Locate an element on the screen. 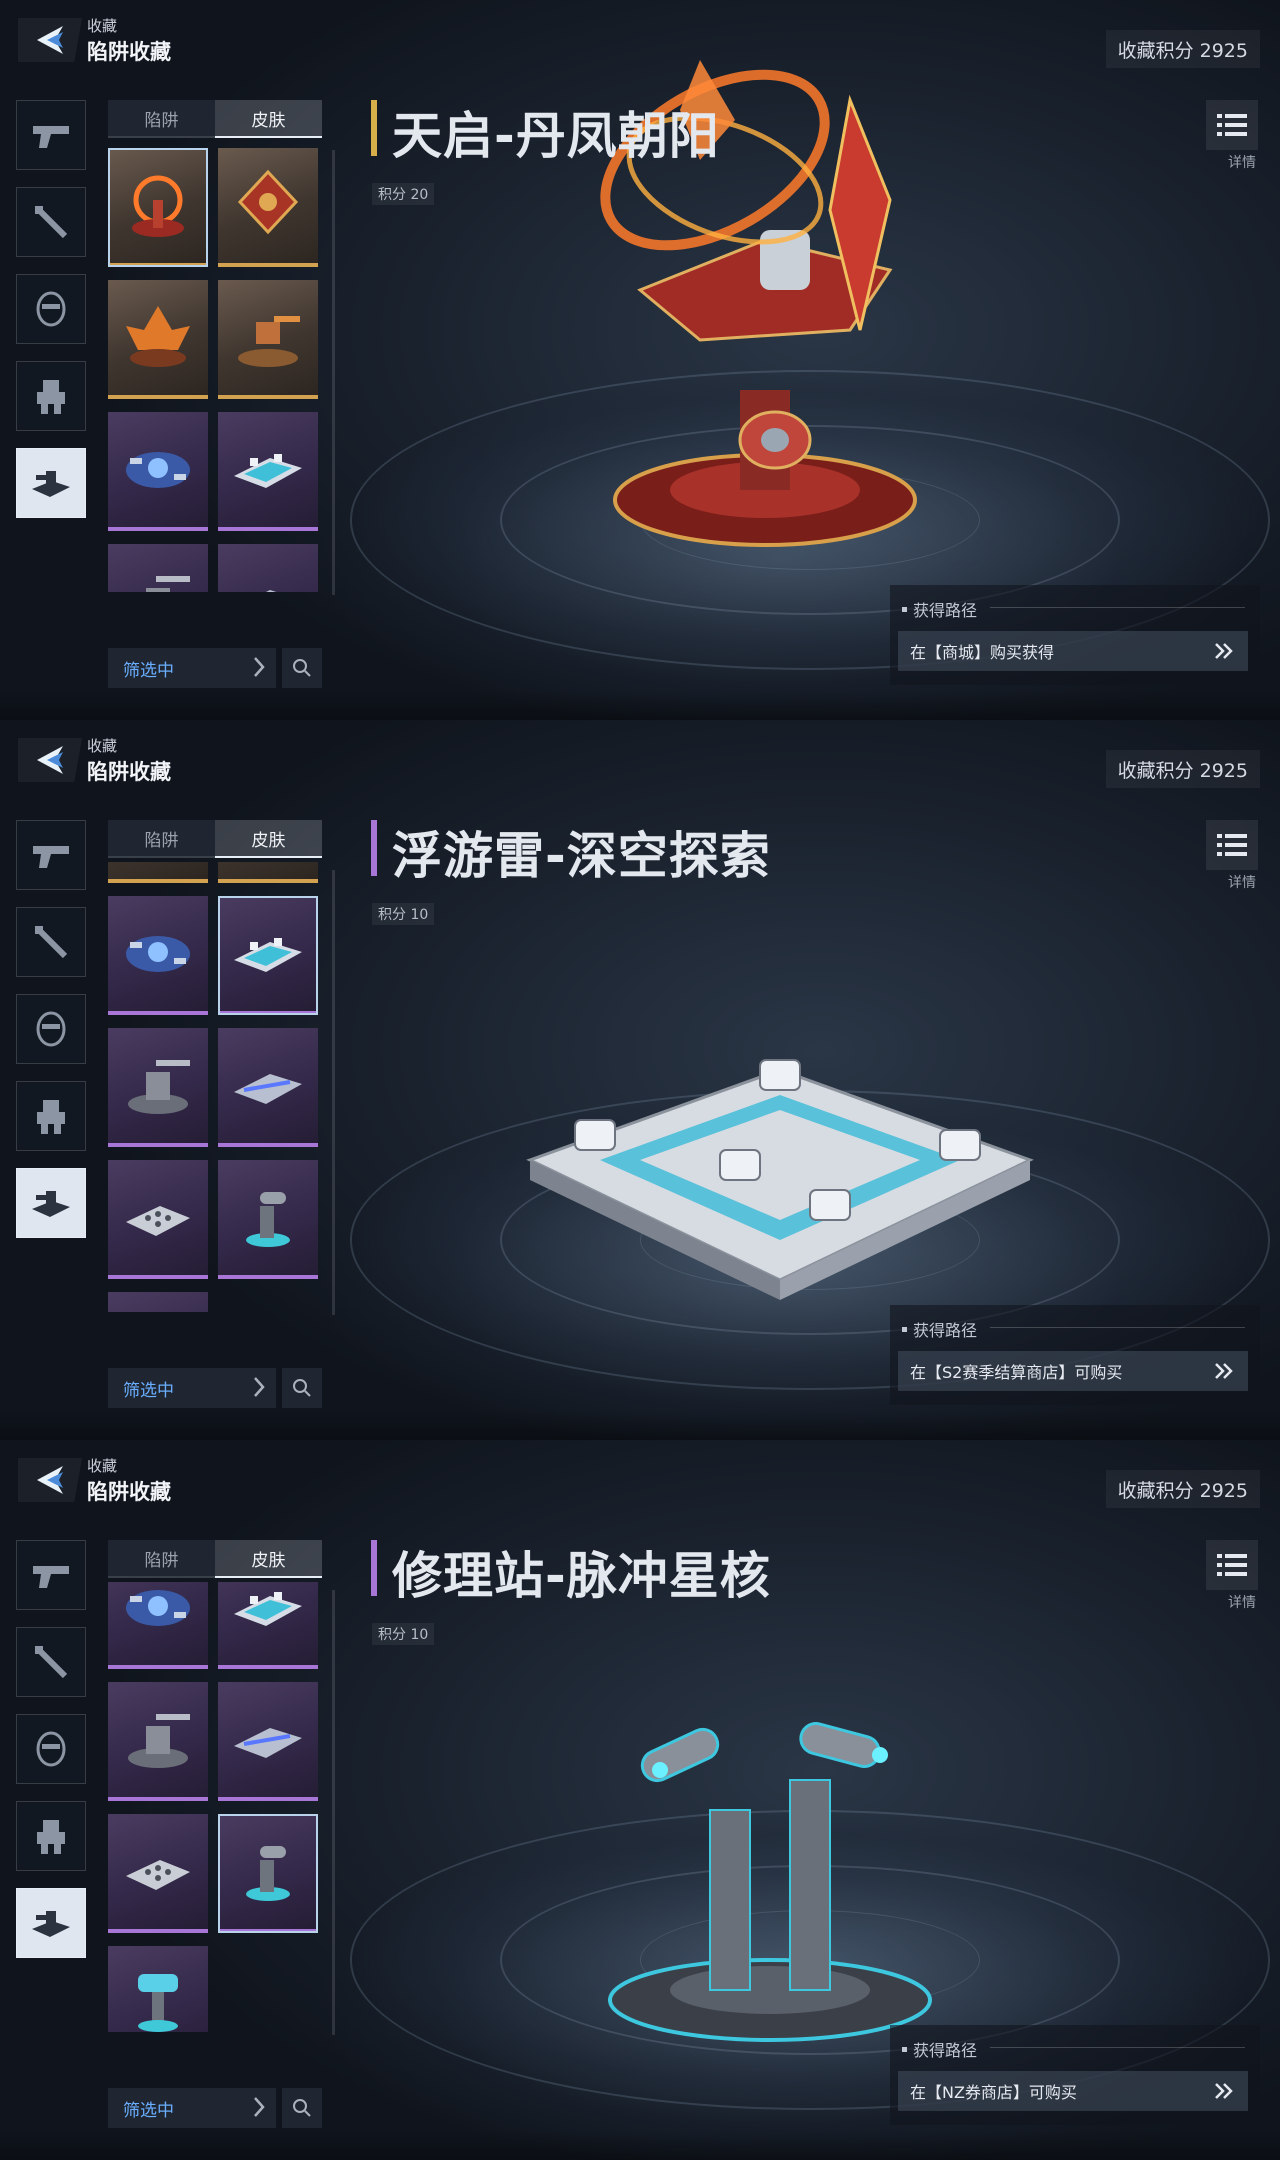  acquire-route-button: 在【NZ券商店】可购买 is located at coordinates (1073, 2091).